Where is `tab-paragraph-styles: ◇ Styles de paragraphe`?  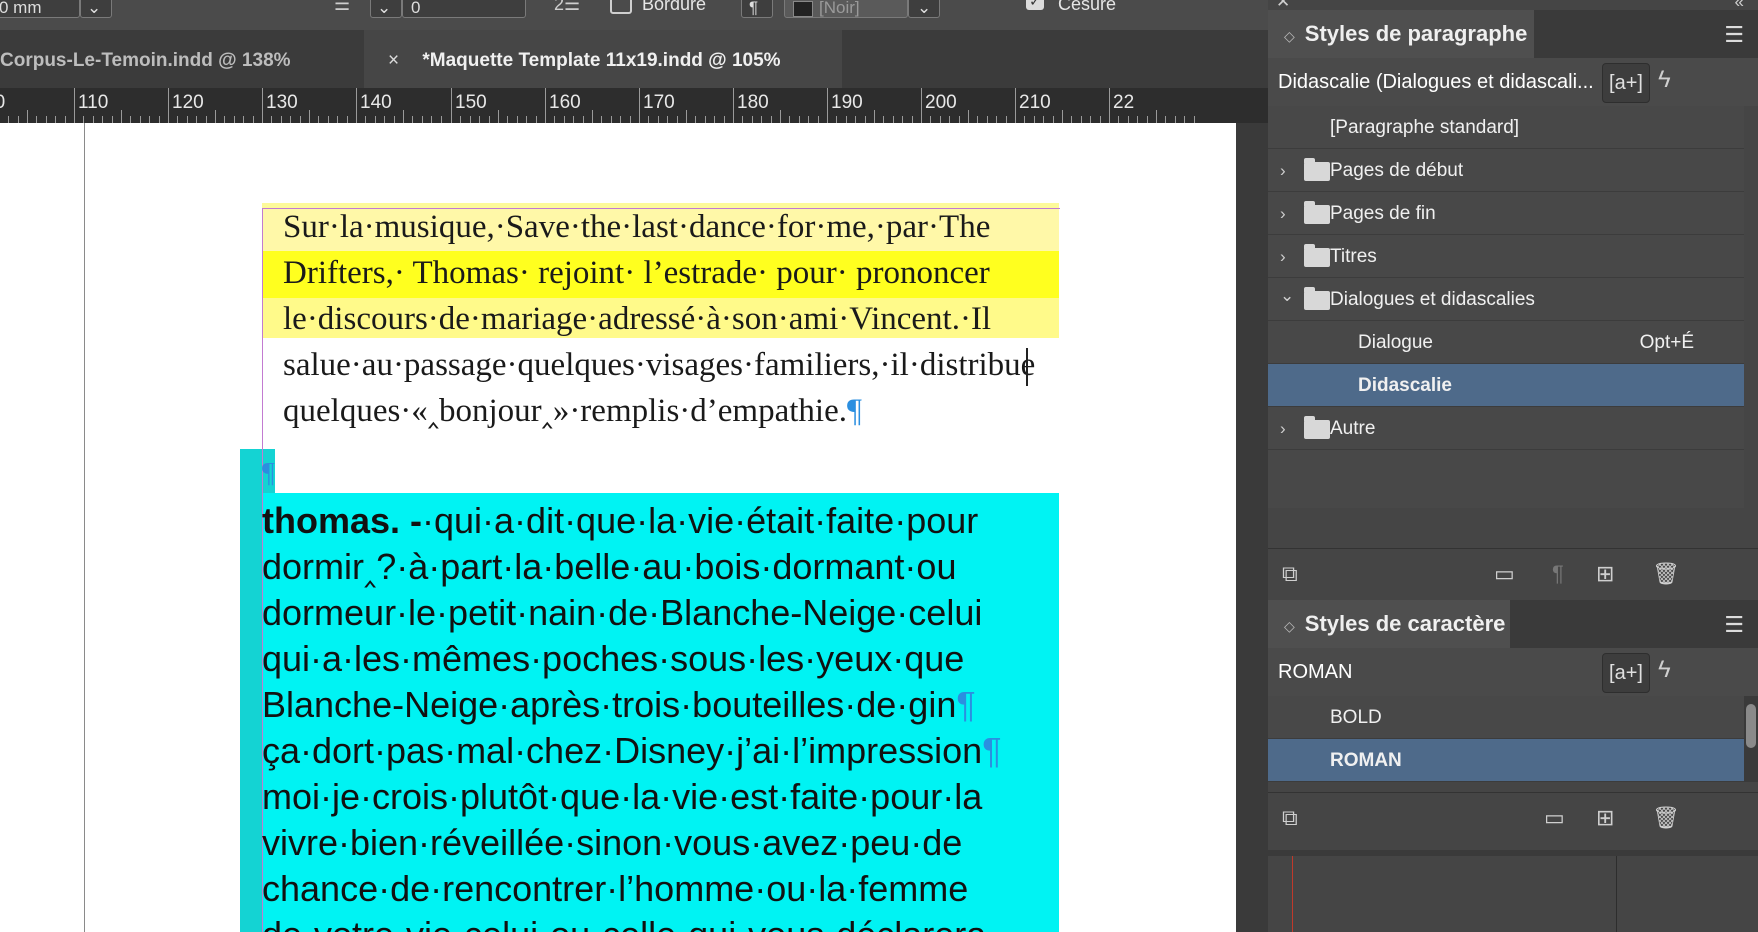
tab-paragraph-styles: ◇ Styles de paragraphe is located at coordinates (1401, 34).